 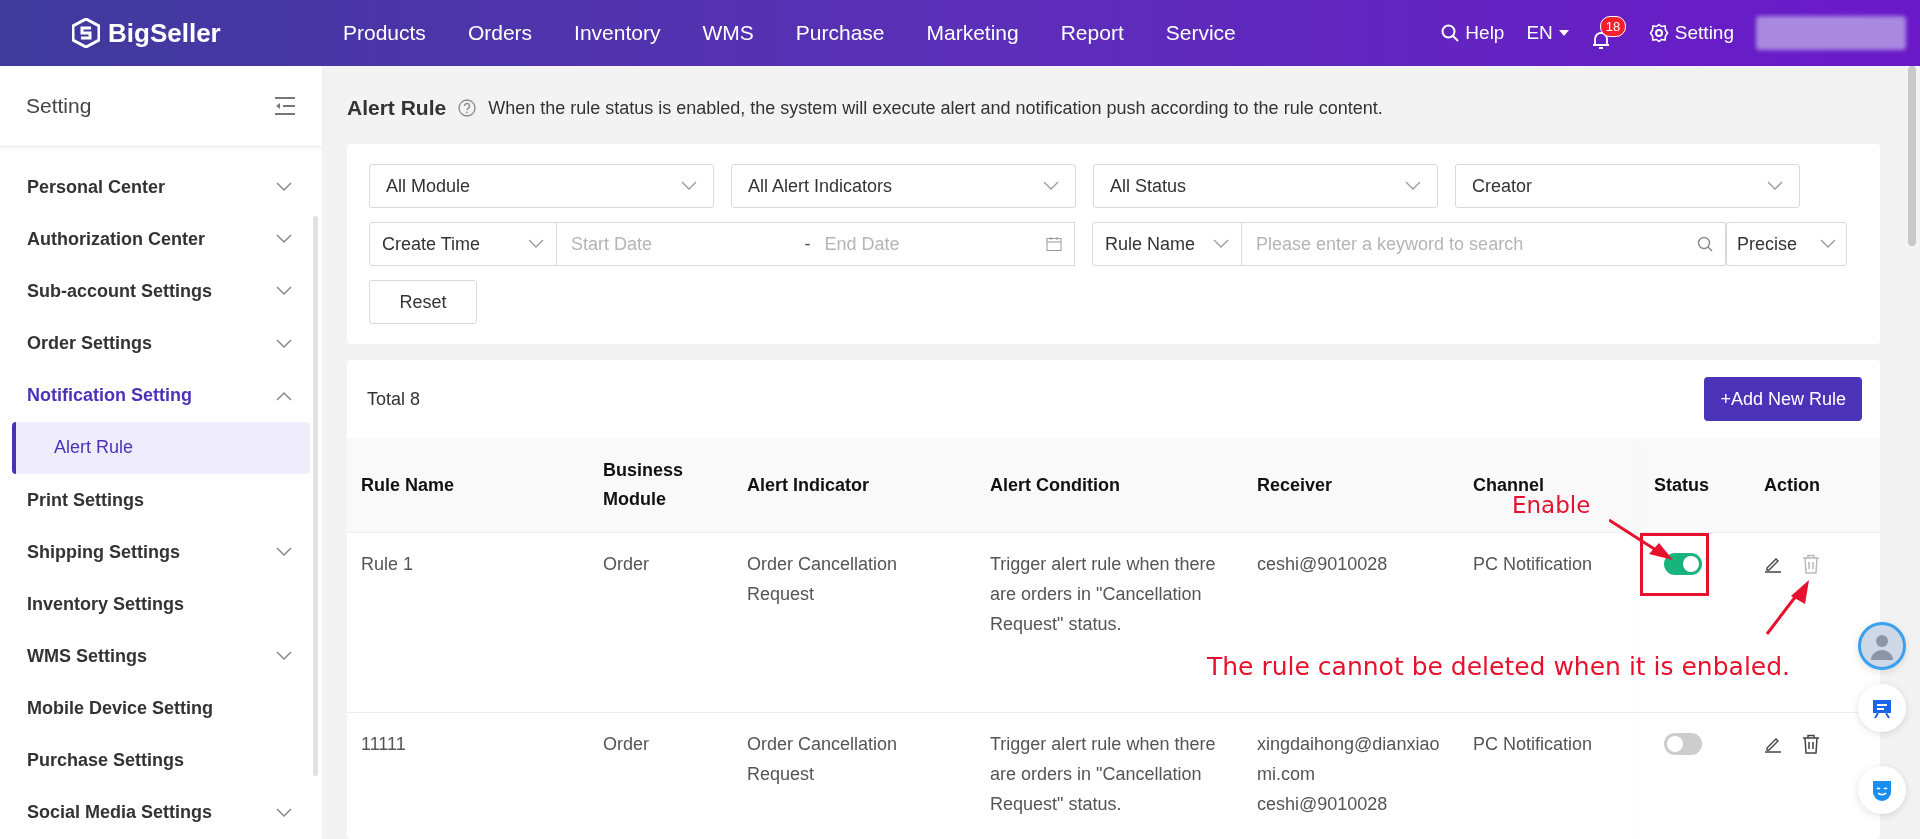 I want to click on sidebar-scrollbar, so click(x=315, y=496).